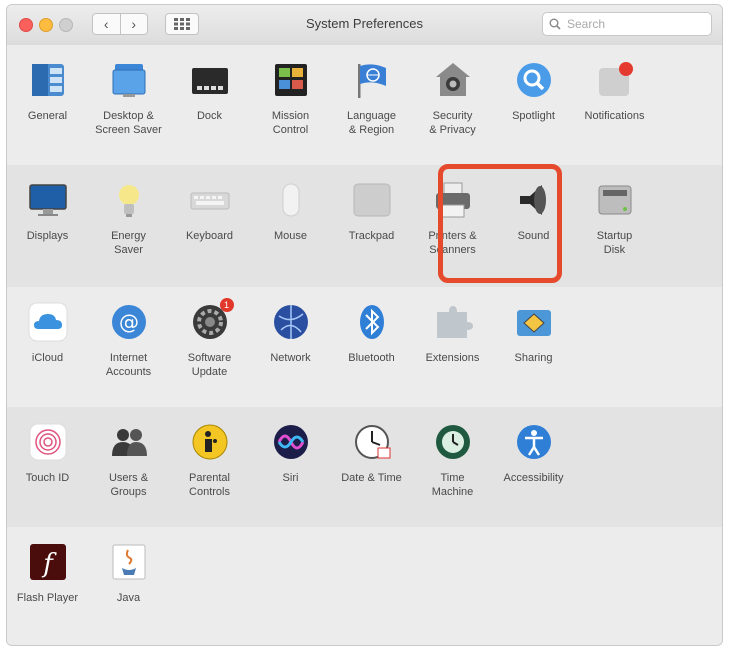 The image size is (729, 650). I want to click on cloud-icon, so click(48, 322).